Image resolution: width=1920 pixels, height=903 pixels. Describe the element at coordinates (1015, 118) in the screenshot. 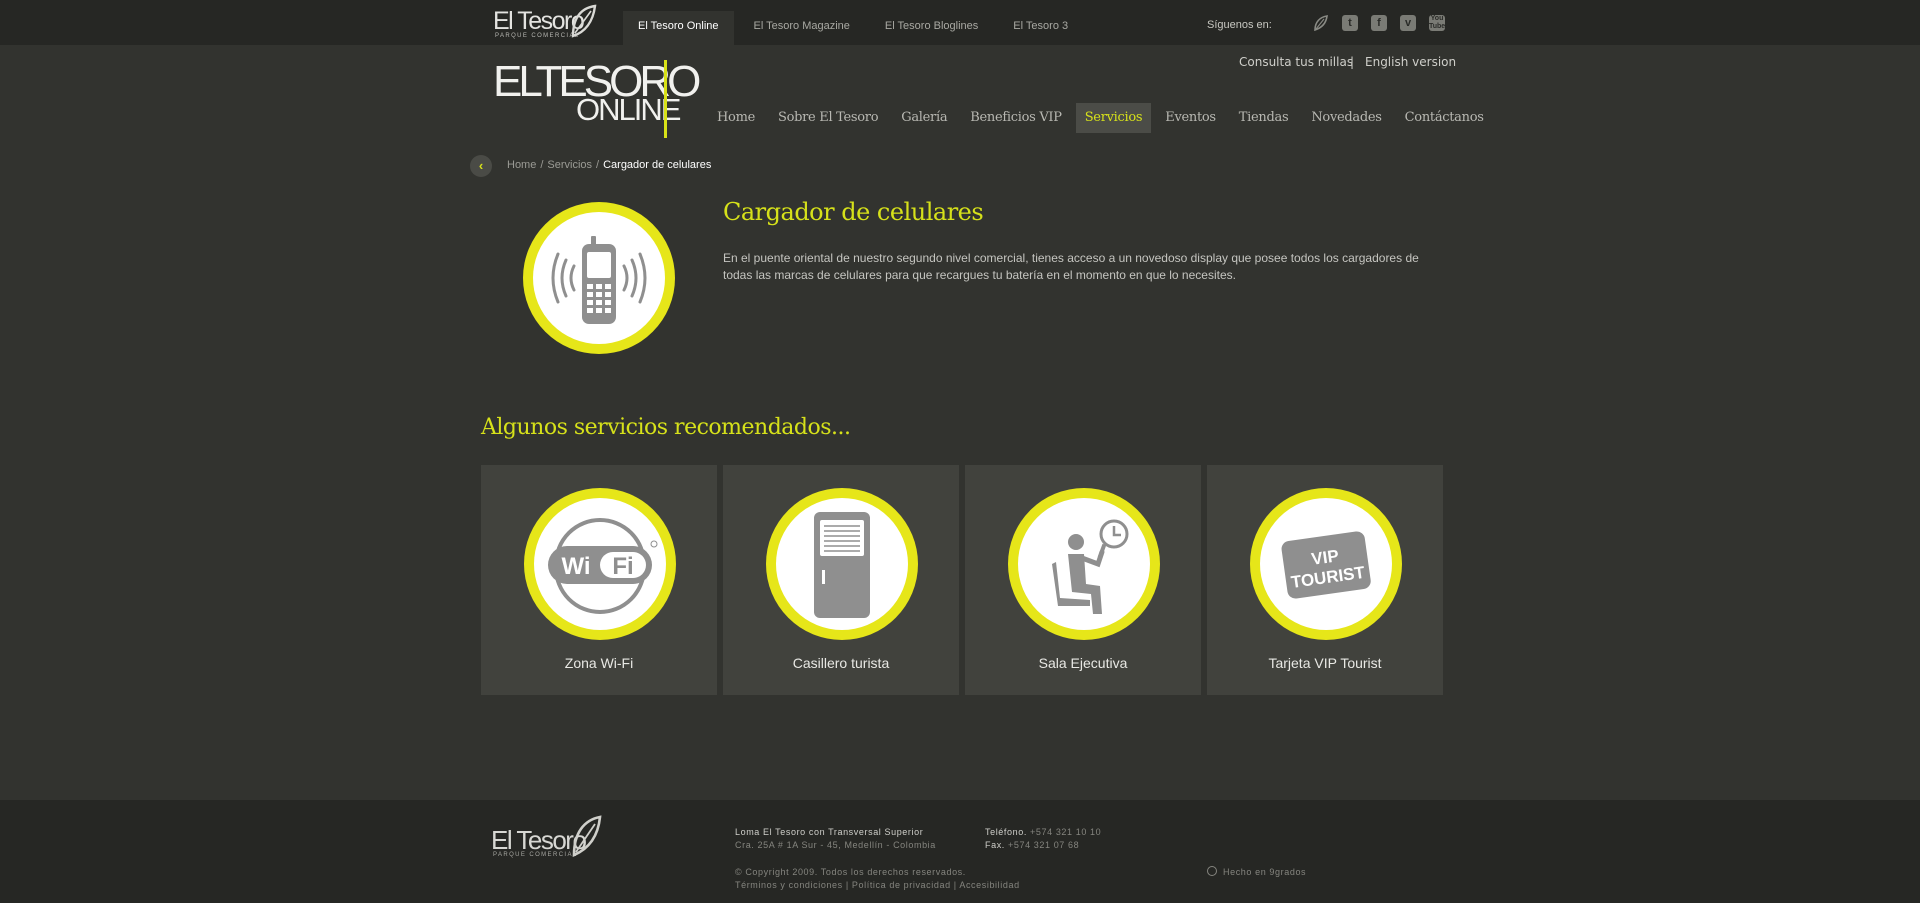

I see `nav-beneficios-vip: Beneficios VIP` at that location.